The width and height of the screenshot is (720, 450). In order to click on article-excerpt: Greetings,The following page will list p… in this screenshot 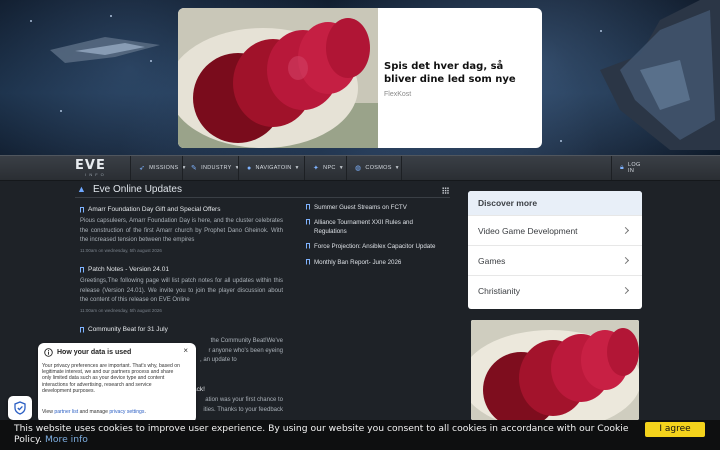, I will do `click(181, 290)`.